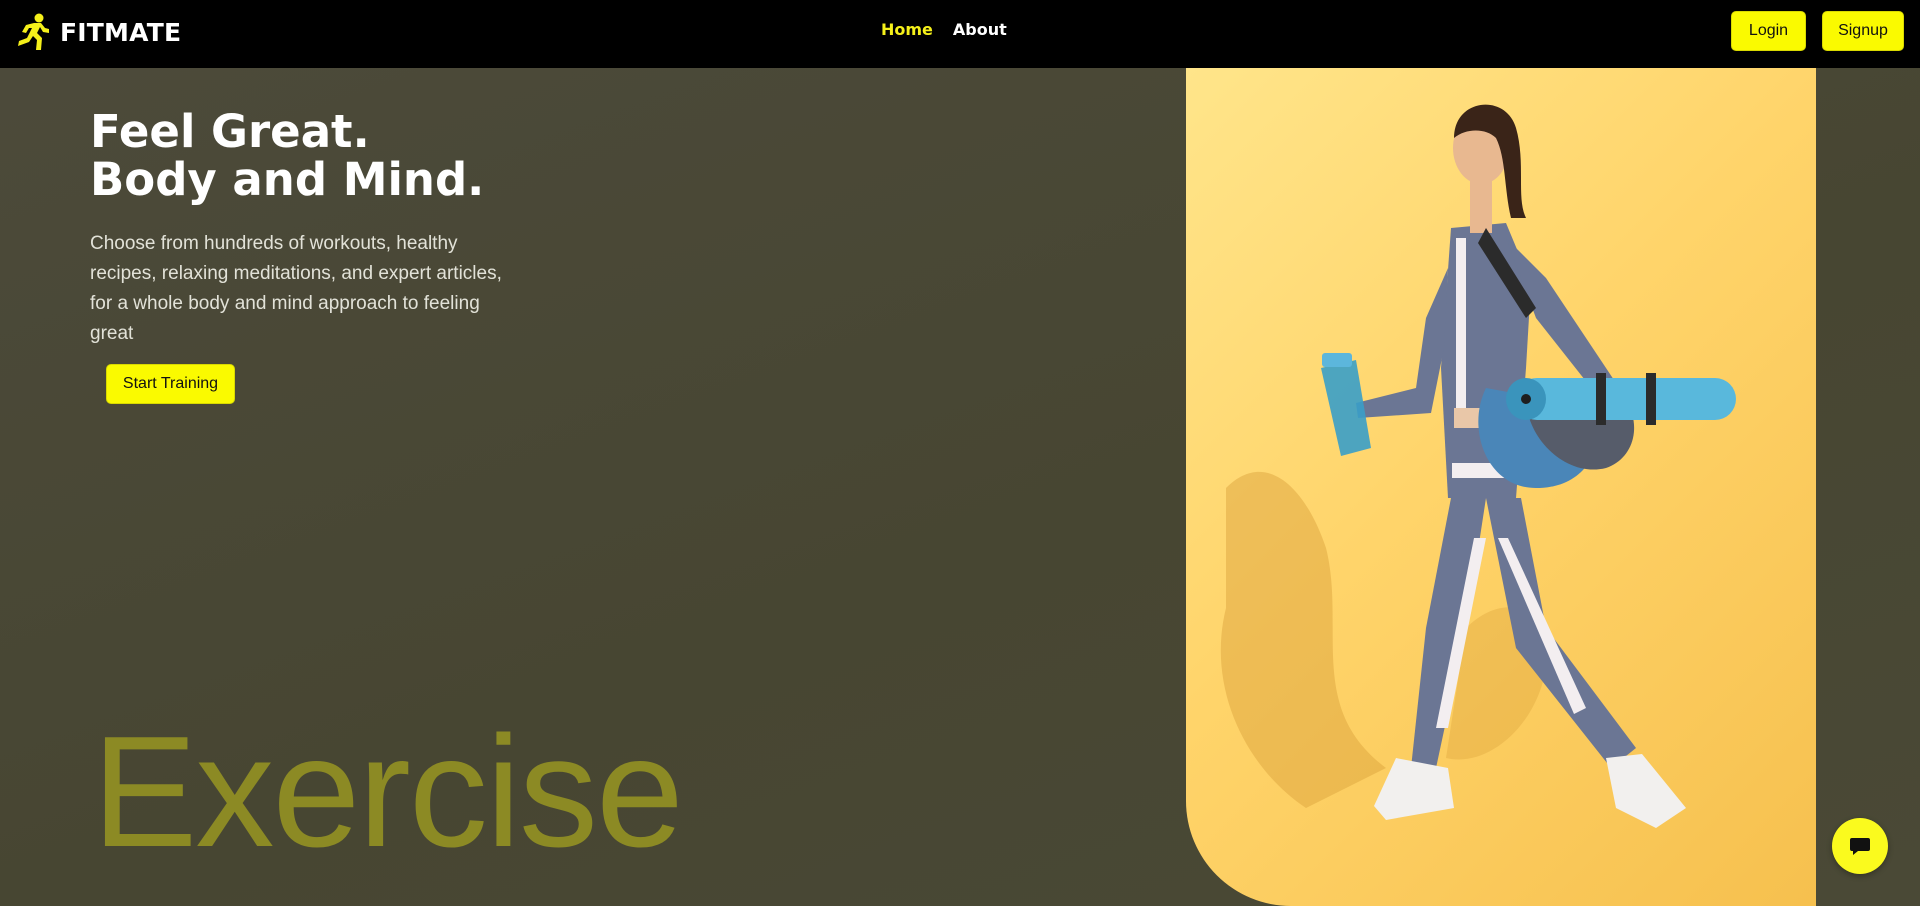  Describe the element at coordinates (944, 29) in the screenshot. I see `main-nav: Home About` at that location.